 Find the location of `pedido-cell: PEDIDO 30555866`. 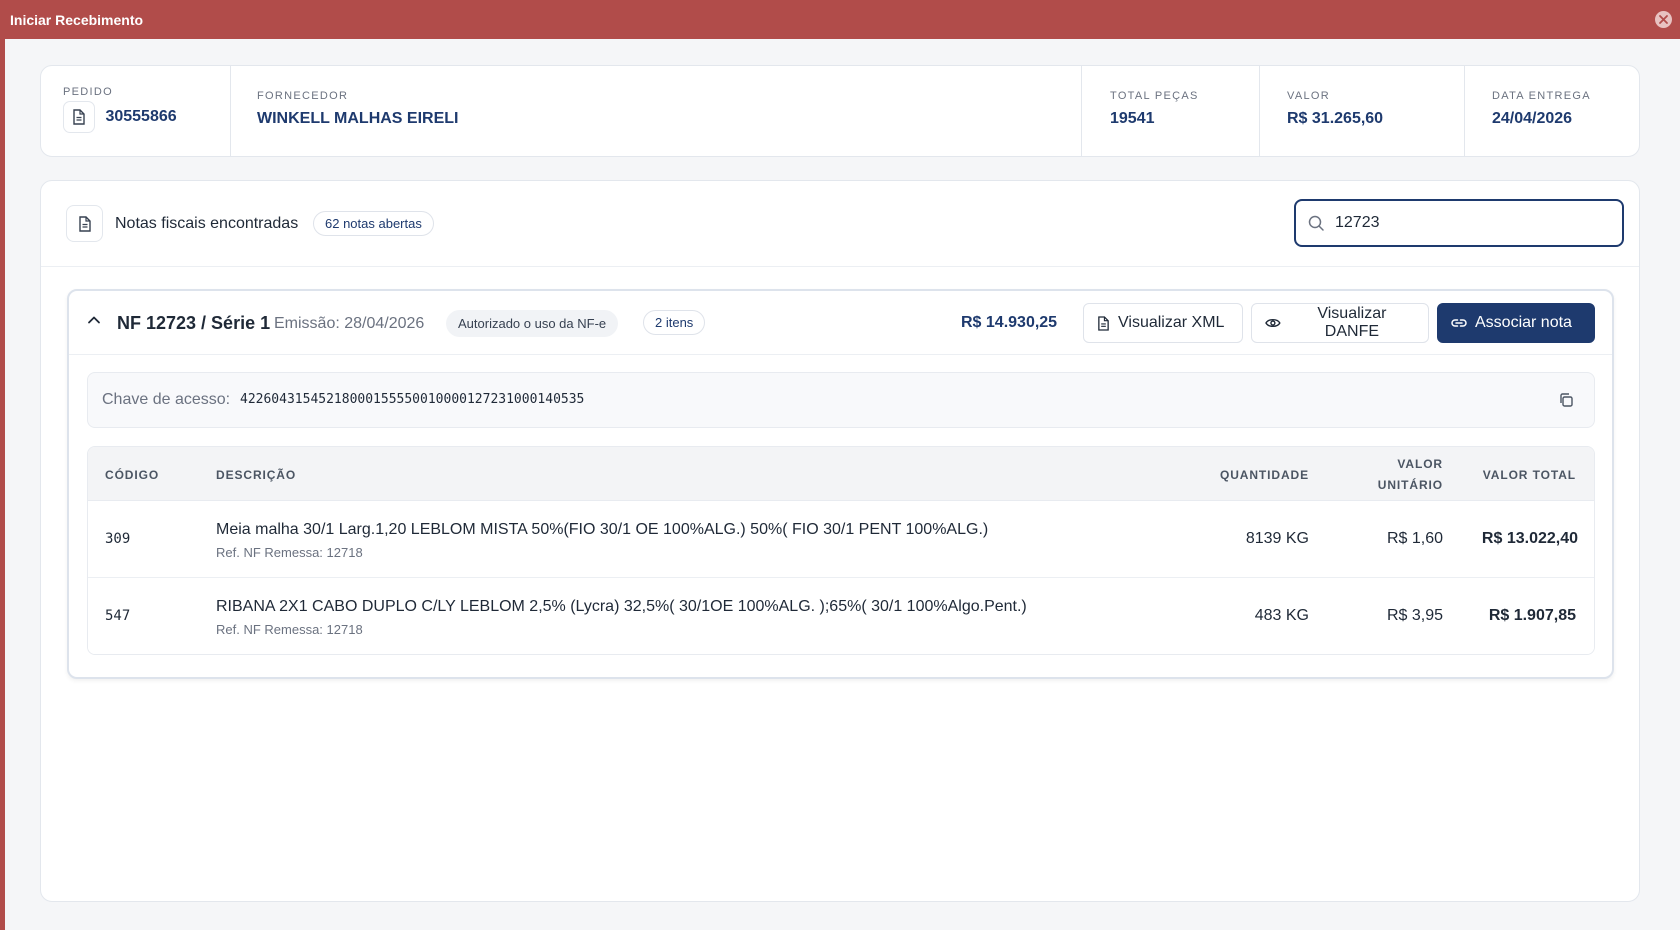

pedido-cell: PEDIDO 30555866 is located at coordinates (136, 111).